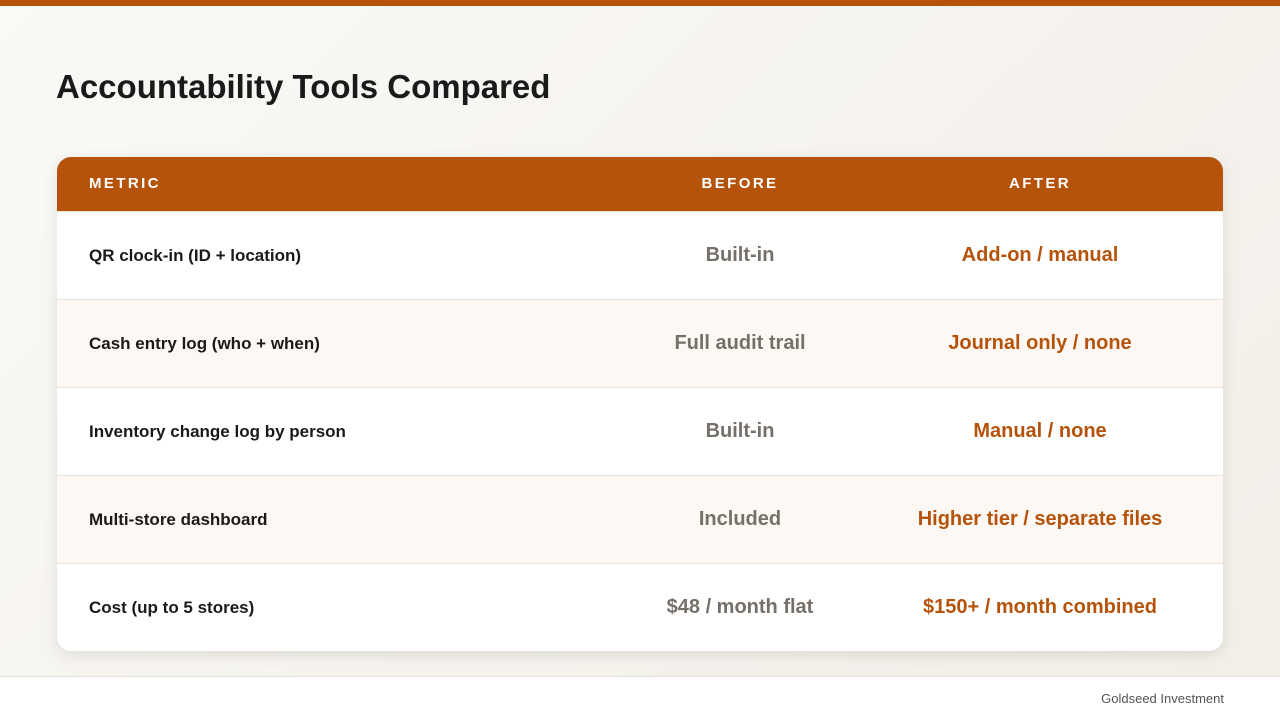  What do you see at coordinates (740, 183) in the screenshot?
I see `header-before: BEFORE` at bounding box center [740, 183].